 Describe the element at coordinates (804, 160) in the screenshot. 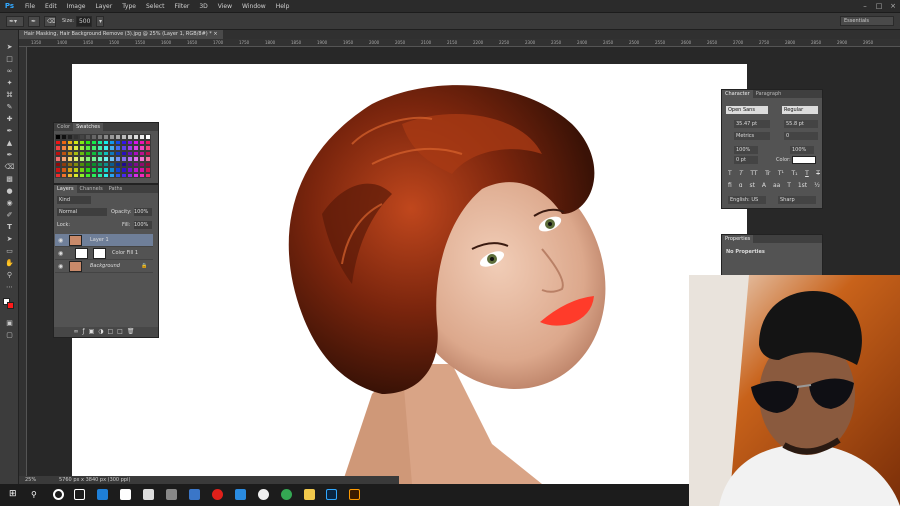

I see `text-color-swatch` at that location.